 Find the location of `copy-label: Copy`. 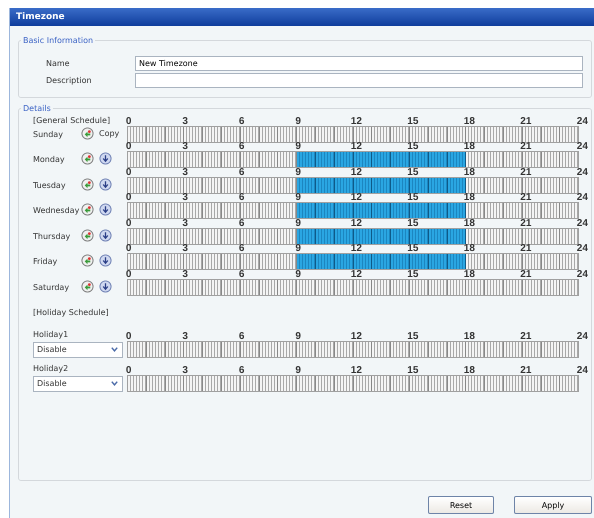

copy-label: Copy is located at coordinates (109, 133).